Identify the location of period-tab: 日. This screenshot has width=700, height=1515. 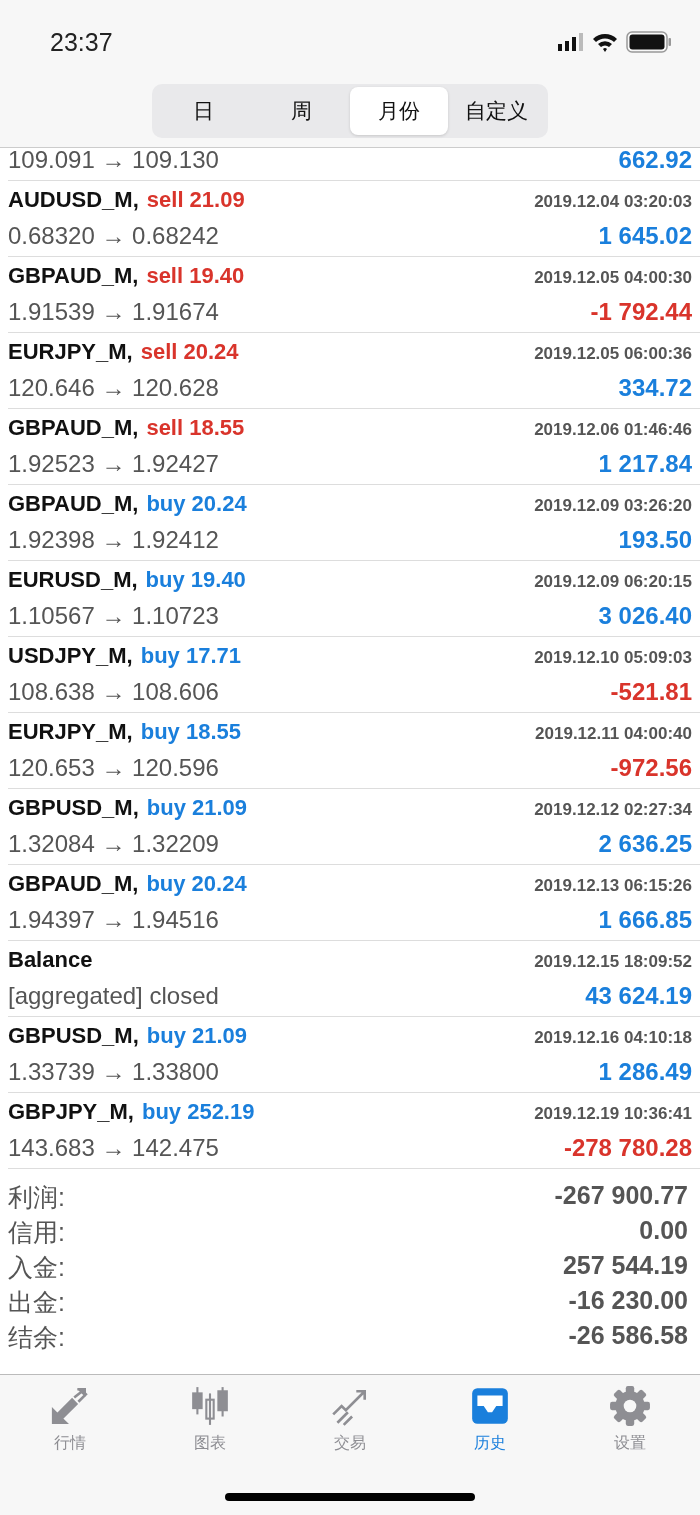
(204, 111).